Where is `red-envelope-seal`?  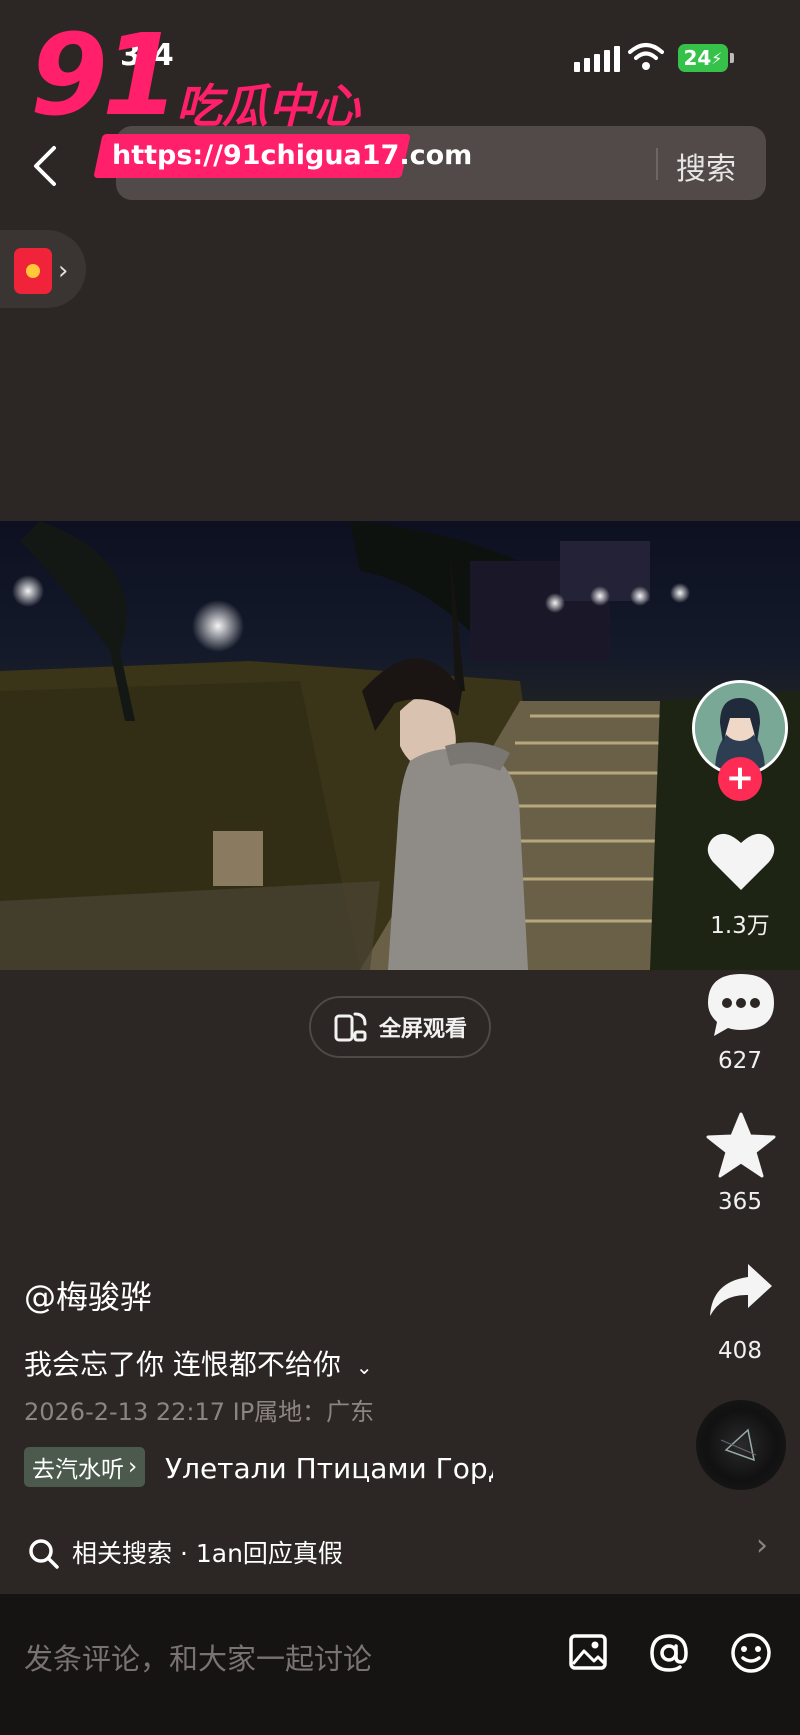
red-envelope-seal is located at coordinates (33, 271).